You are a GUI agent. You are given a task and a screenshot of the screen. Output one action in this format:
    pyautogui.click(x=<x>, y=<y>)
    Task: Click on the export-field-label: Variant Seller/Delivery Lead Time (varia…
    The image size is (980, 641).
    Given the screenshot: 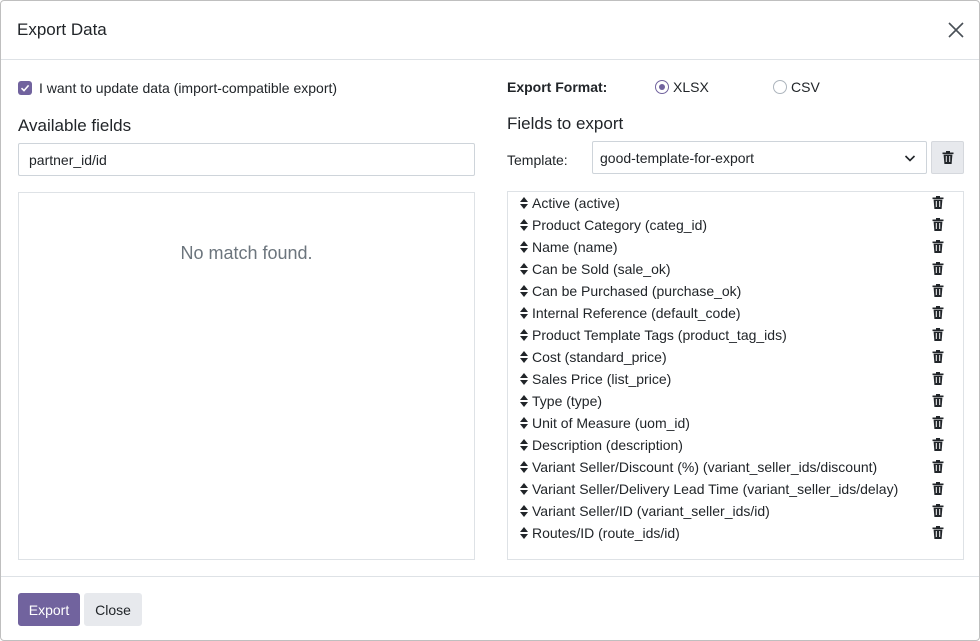 What is the action you would take?
    pyautogui.click(x=715, y=489)
    